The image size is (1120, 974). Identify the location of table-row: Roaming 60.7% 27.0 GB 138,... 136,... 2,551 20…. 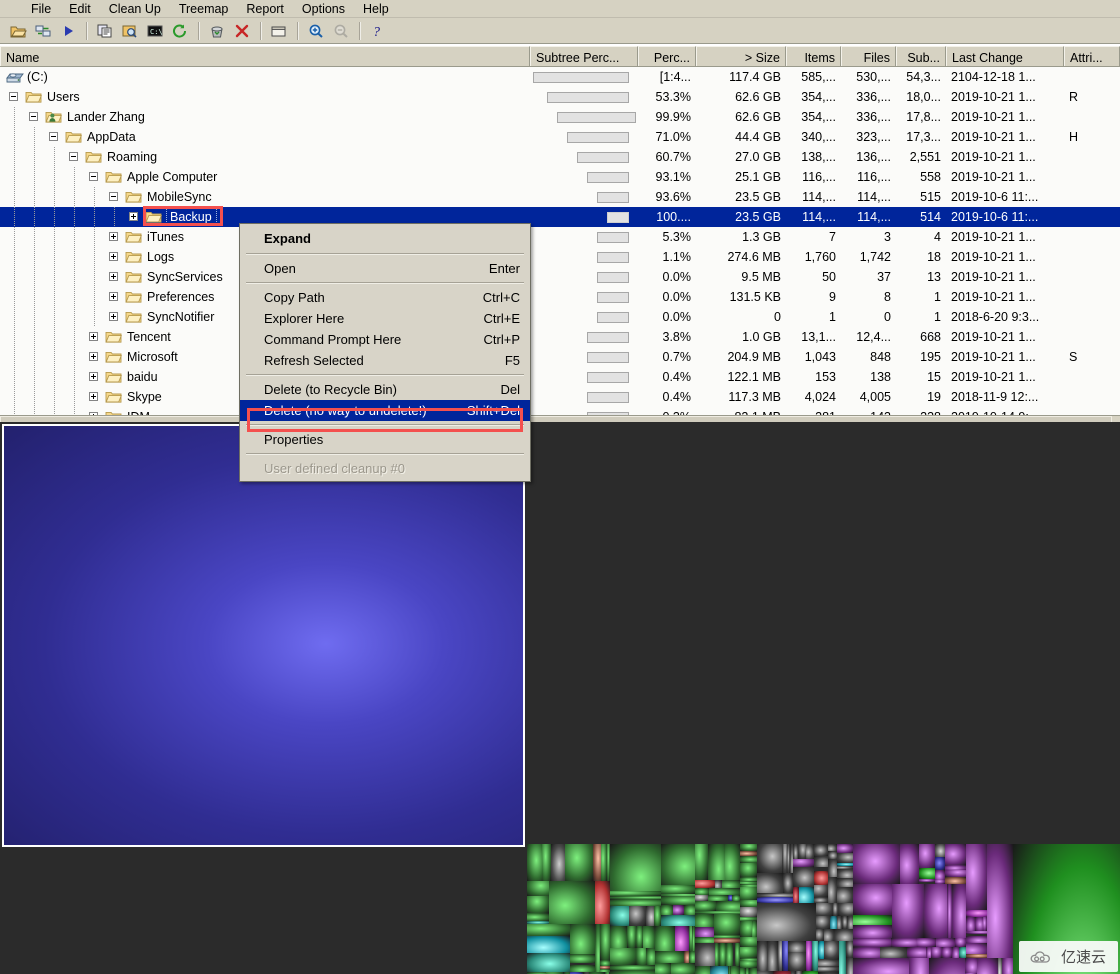
(560, 157).